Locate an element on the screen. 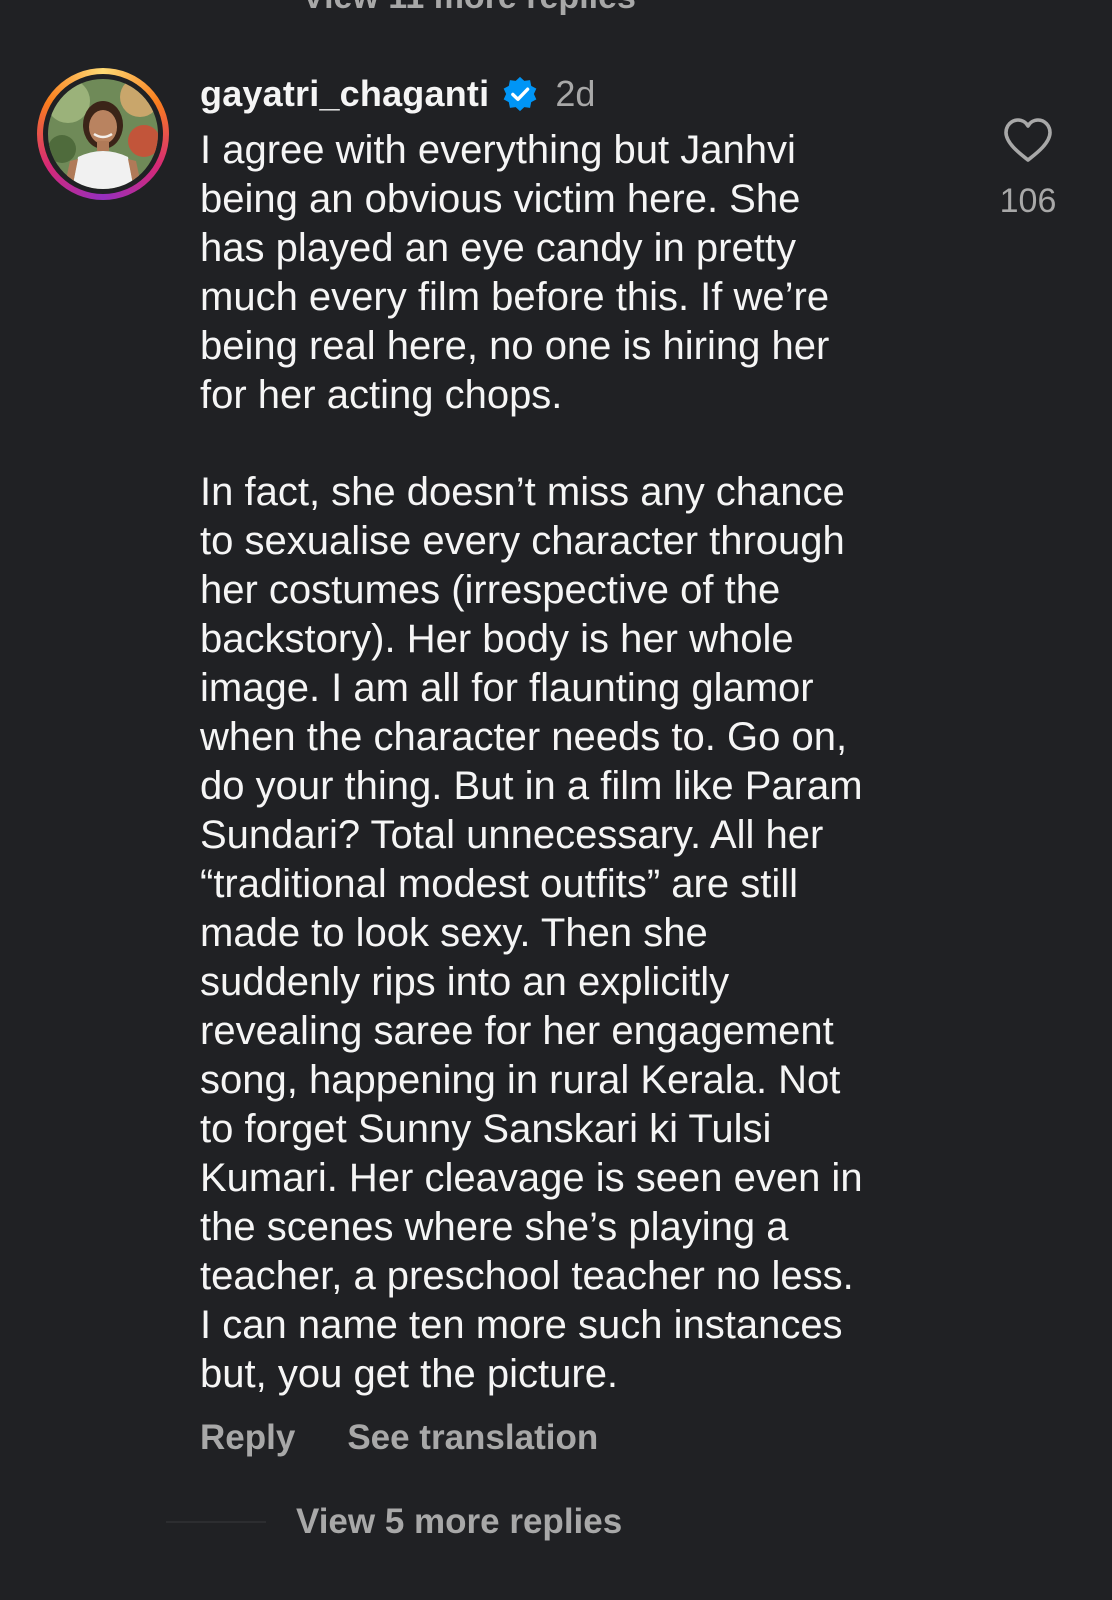 This screenshot has width=1112, height=1600. comment-line: the scenes where she’s playing a is located at coordinates (494, 1227).